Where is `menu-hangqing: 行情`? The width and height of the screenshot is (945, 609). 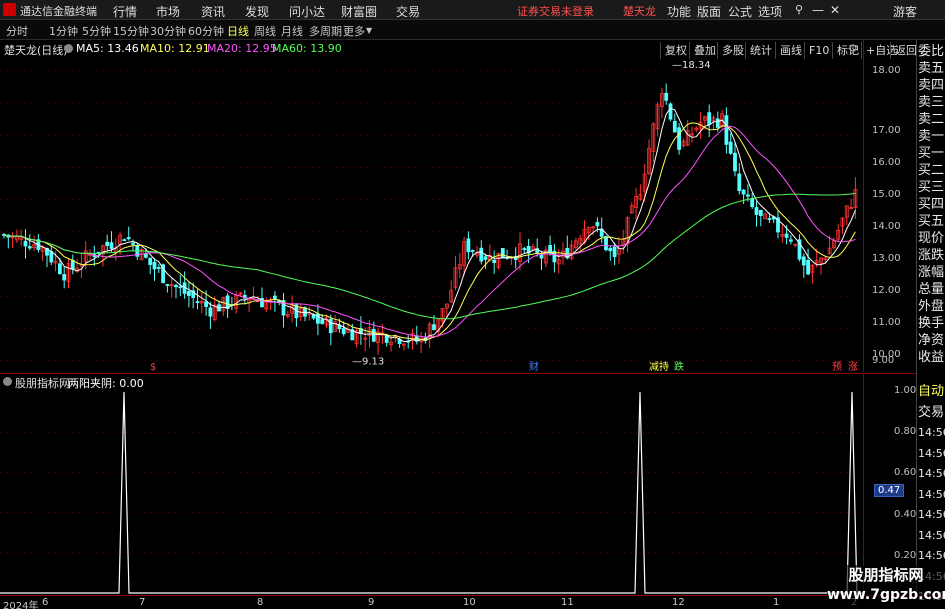 menu-hangqing: 行情 is located at coordinates (125, 11).